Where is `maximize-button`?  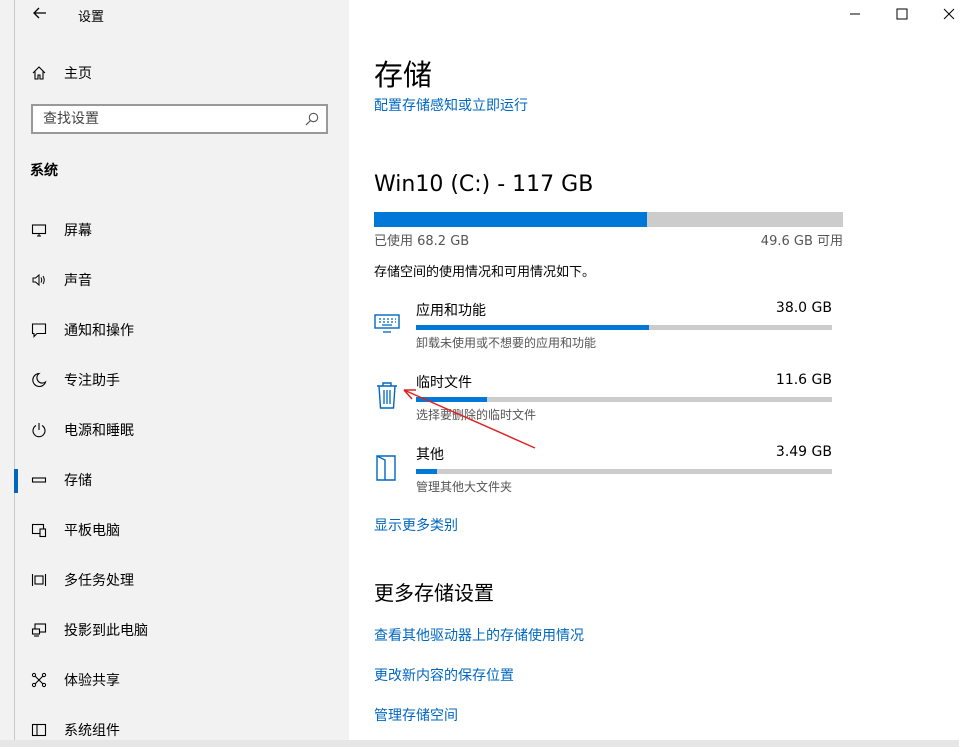 maximize-button is located at coordinates (902, 14).